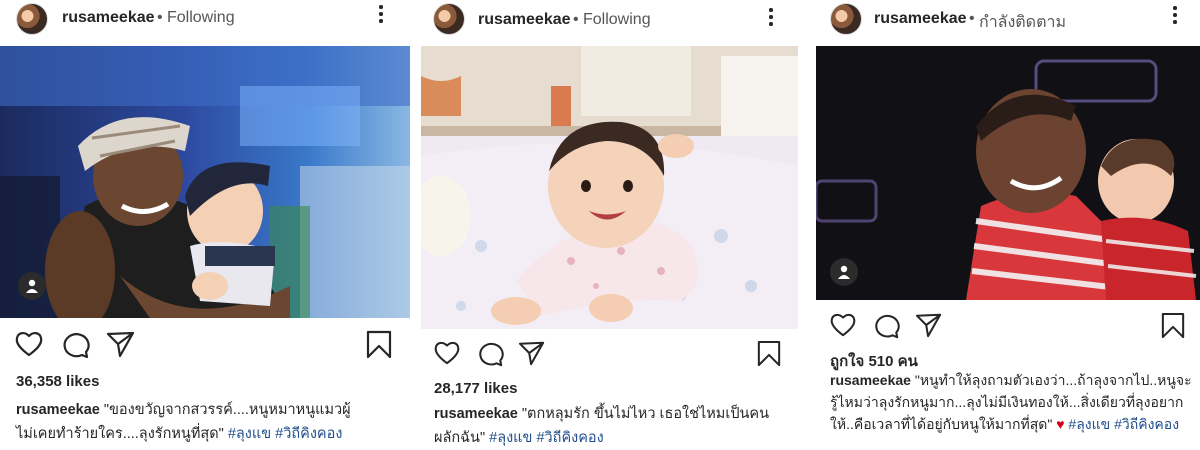 The height and width of the screenshot is (450, 1200). I want to click on likes-count: 36,358 likes, so click(57, 381).